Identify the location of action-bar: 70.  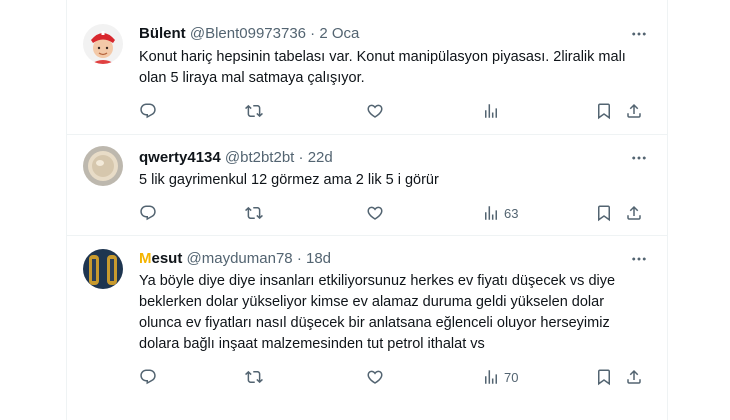
(394, 377).